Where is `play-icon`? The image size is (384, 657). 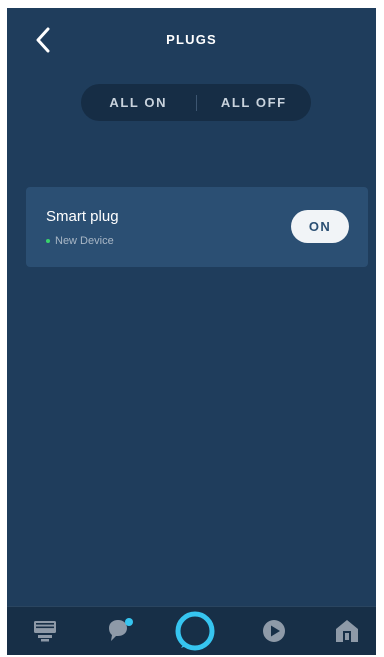
play-icon is located at coordinates (274, 631).